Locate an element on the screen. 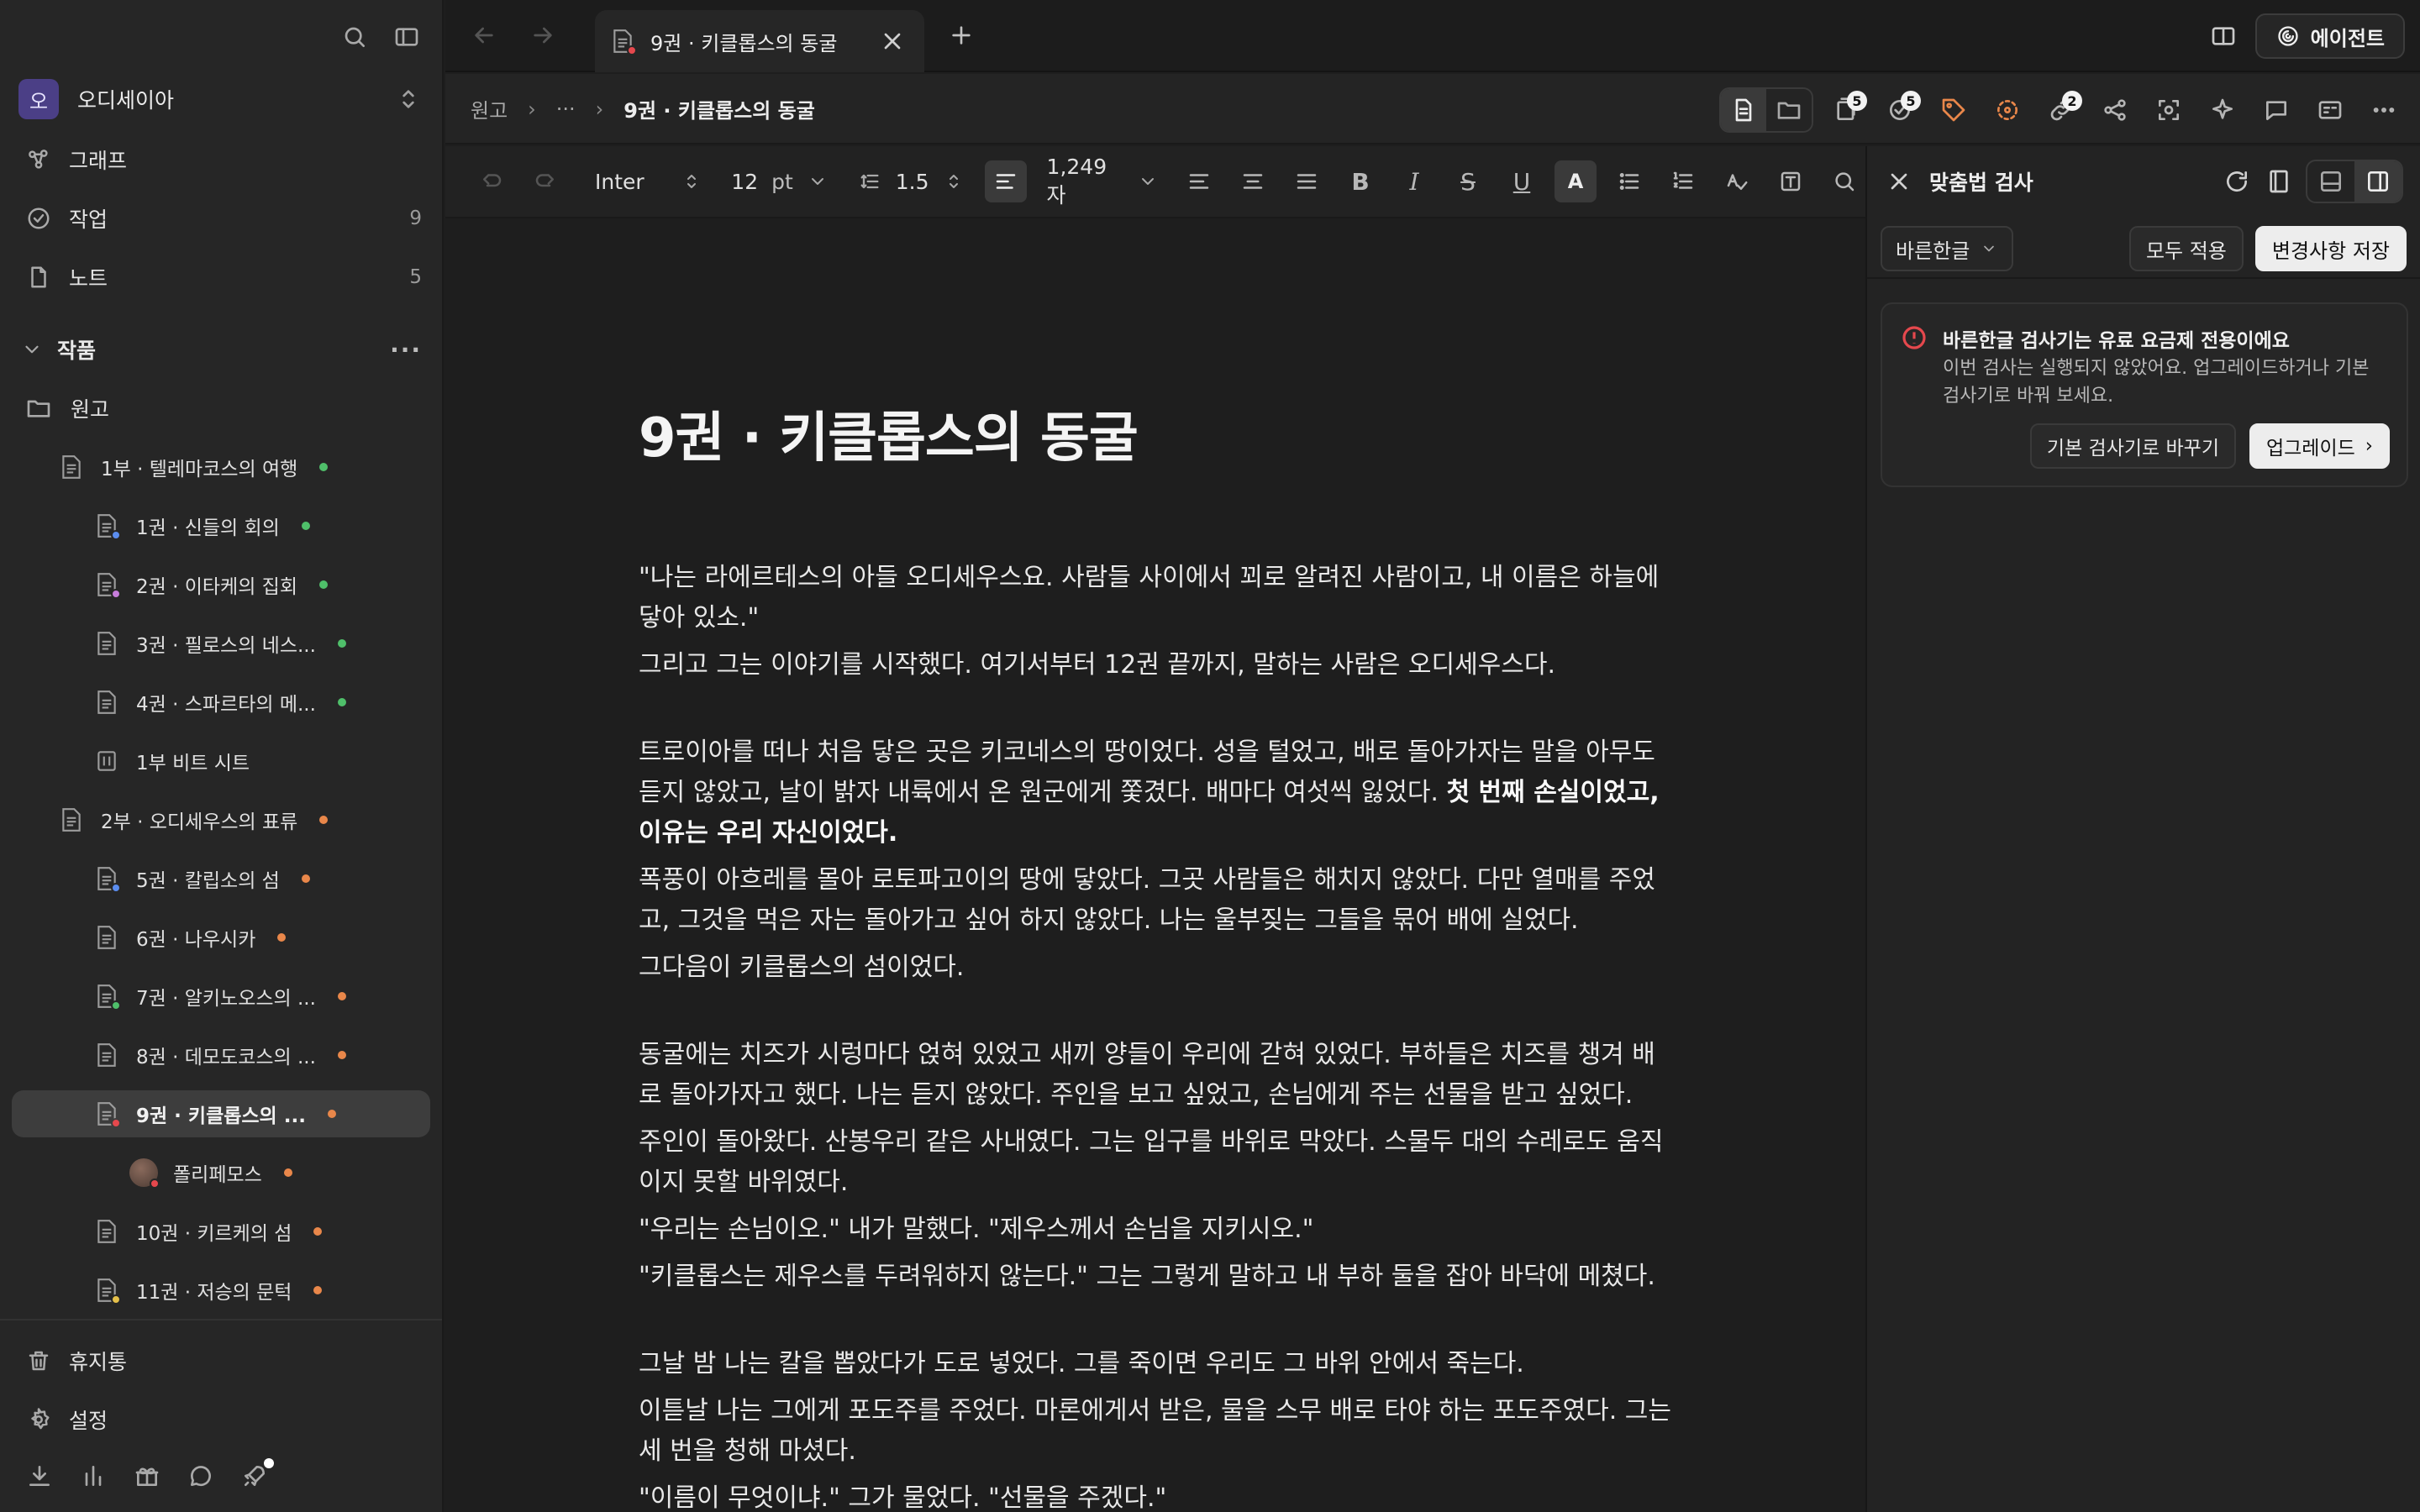 Image resolution: width=2420 pixels, height=1512 pixels. align-left-alt-icon is located at coordinates (1199, 181).